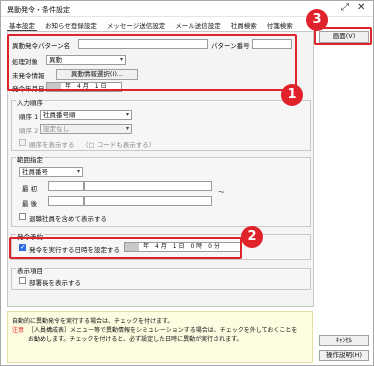 The width and height of the screenshot is (374, 366). Describe the element at coordinates (22, 25) in the screenshot. I see `tab-basic: 基本設定` at that location.